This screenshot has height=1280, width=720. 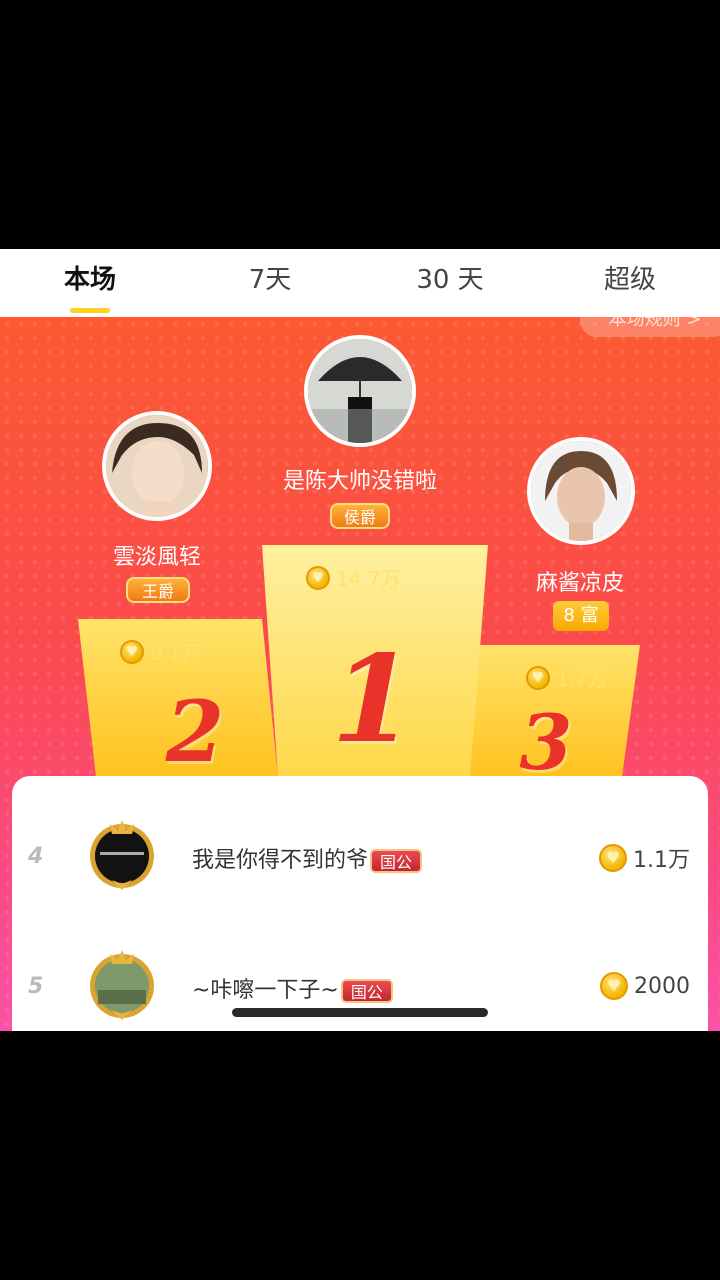 What do you see at coordinates (157, 466) in the screenshot?
I see `avatar-second` at bounding box center [157, 466].